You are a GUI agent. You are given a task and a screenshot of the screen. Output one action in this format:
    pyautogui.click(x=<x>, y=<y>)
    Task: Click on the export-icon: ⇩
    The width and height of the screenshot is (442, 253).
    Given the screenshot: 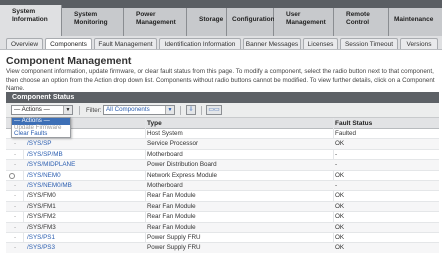 What is the action you would take?
    pyautogui.click(x=191, y=110)
    